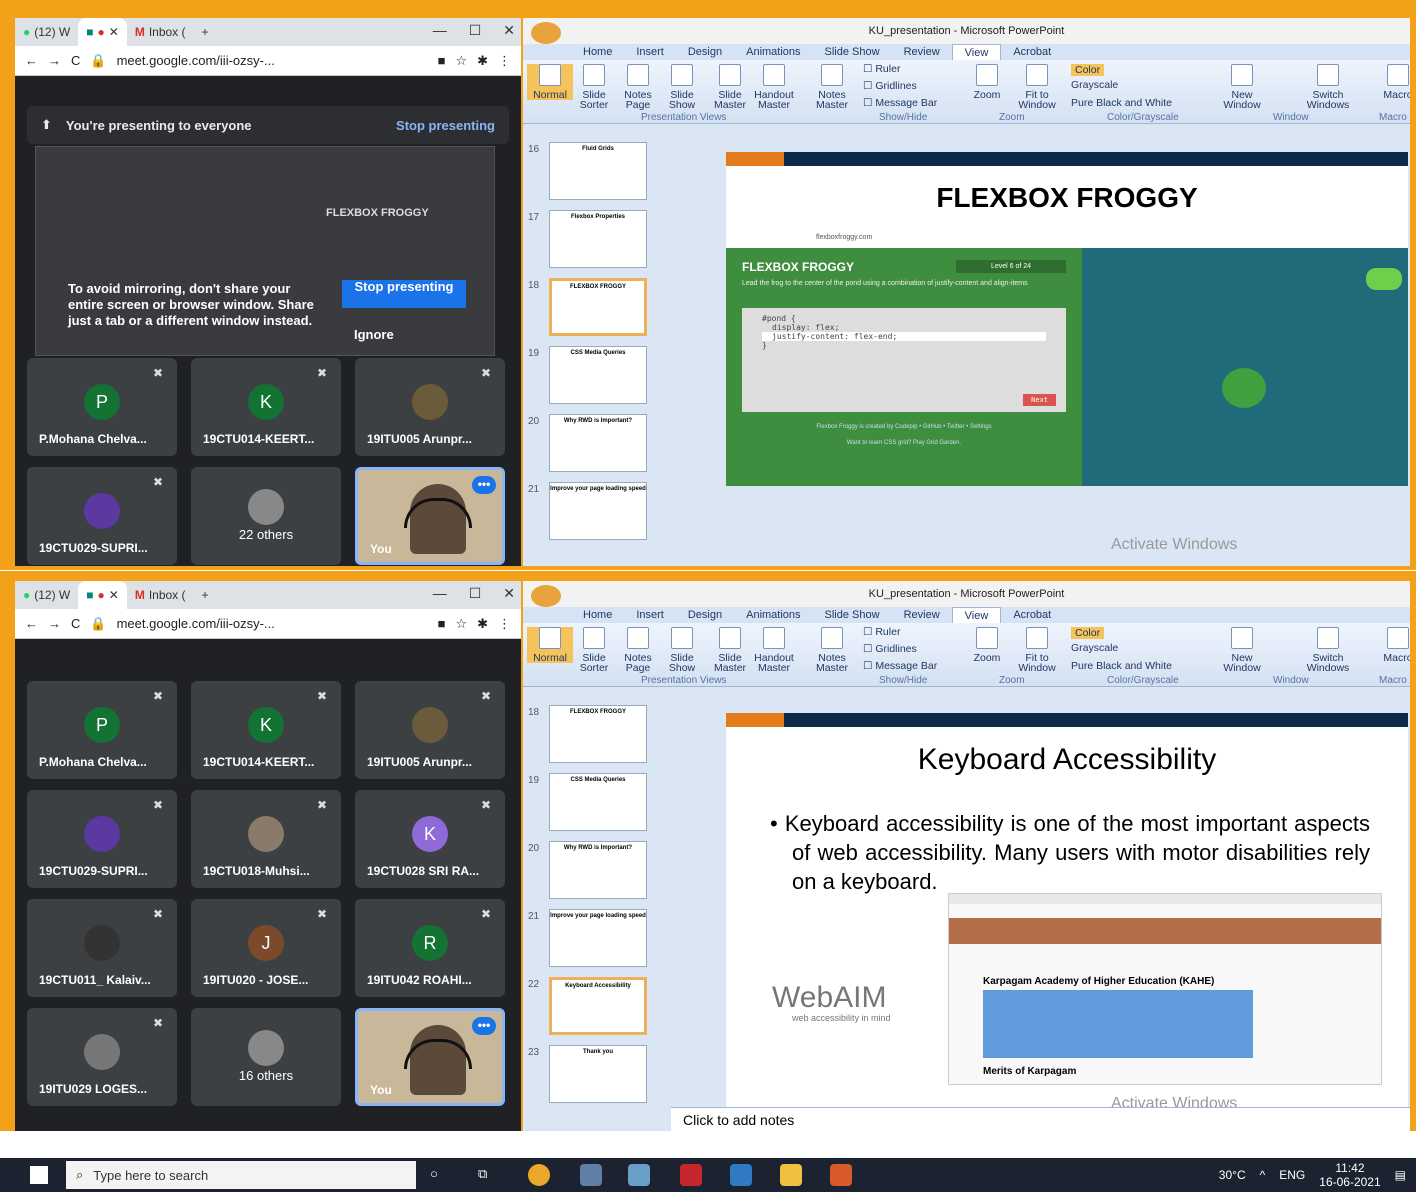 The image size is (1416, 1192). I want to click on level-selector: Level 6 of 24, so click(1011, 266).